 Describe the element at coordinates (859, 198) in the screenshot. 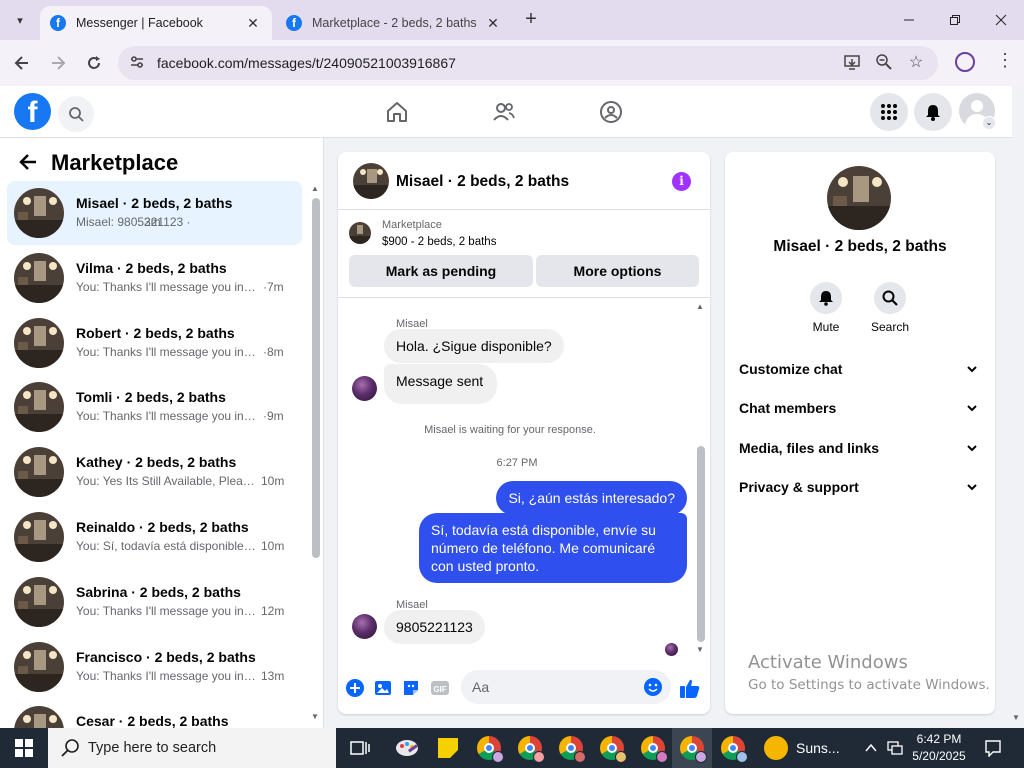

I see `contact-avatar` at that location.